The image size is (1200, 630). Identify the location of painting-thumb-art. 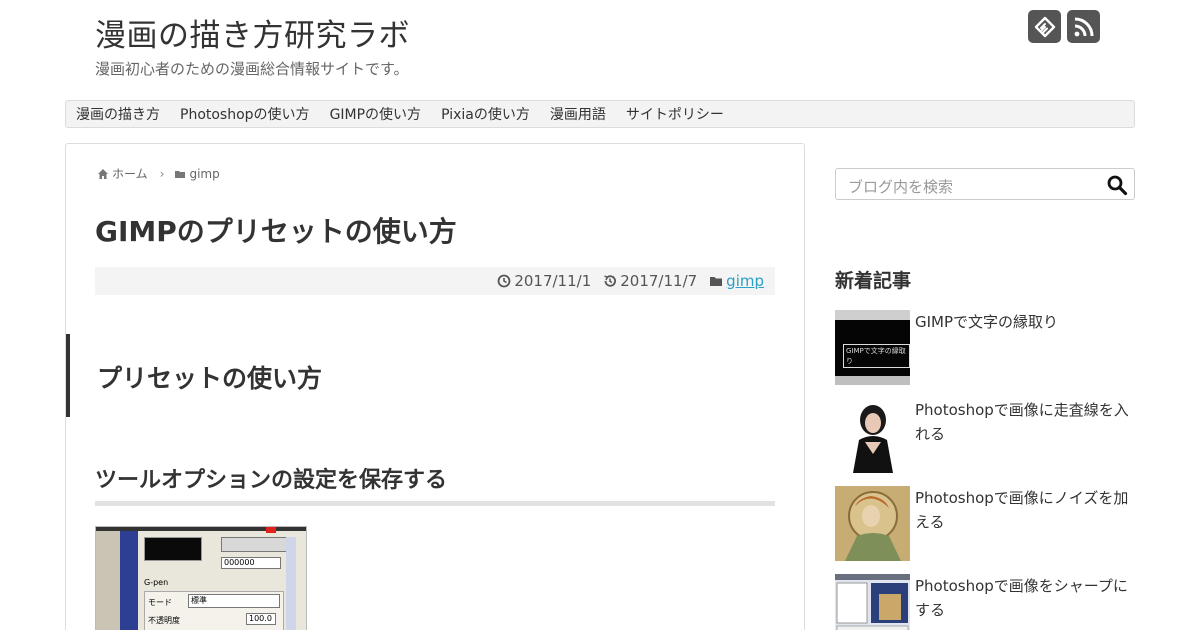
(873, 526).